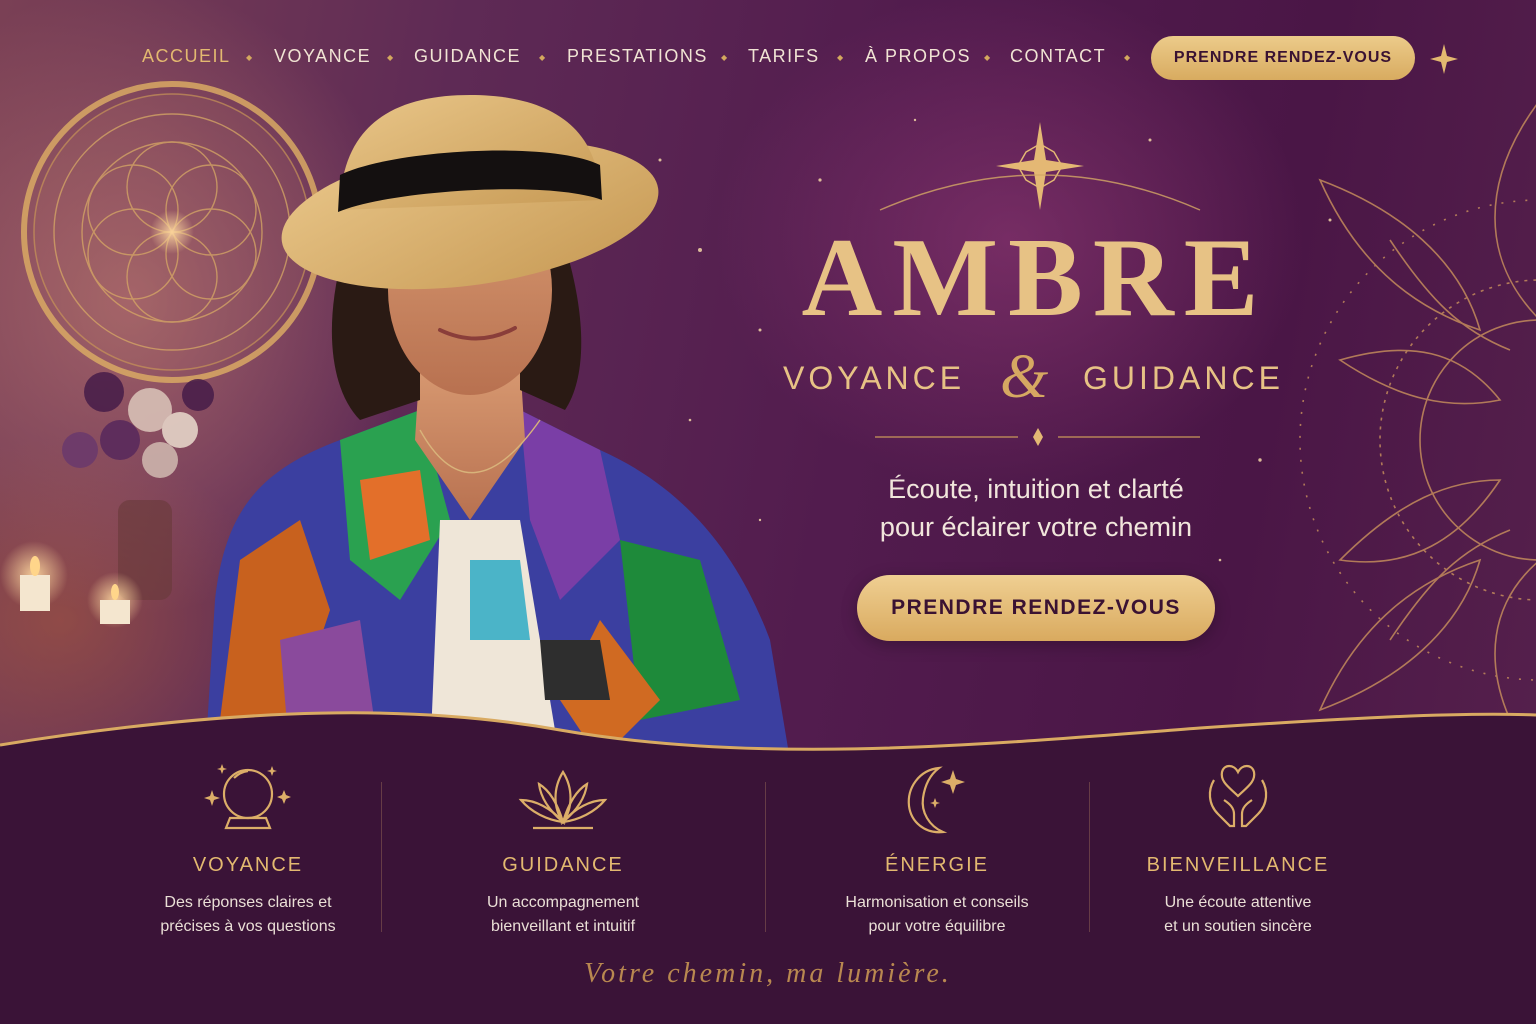 The width and height of the screenshot is (1536, 1024). Describe the element at coordinates (1035, 278) in the screenshot. I see `brand-title: AMBRE` at that location.